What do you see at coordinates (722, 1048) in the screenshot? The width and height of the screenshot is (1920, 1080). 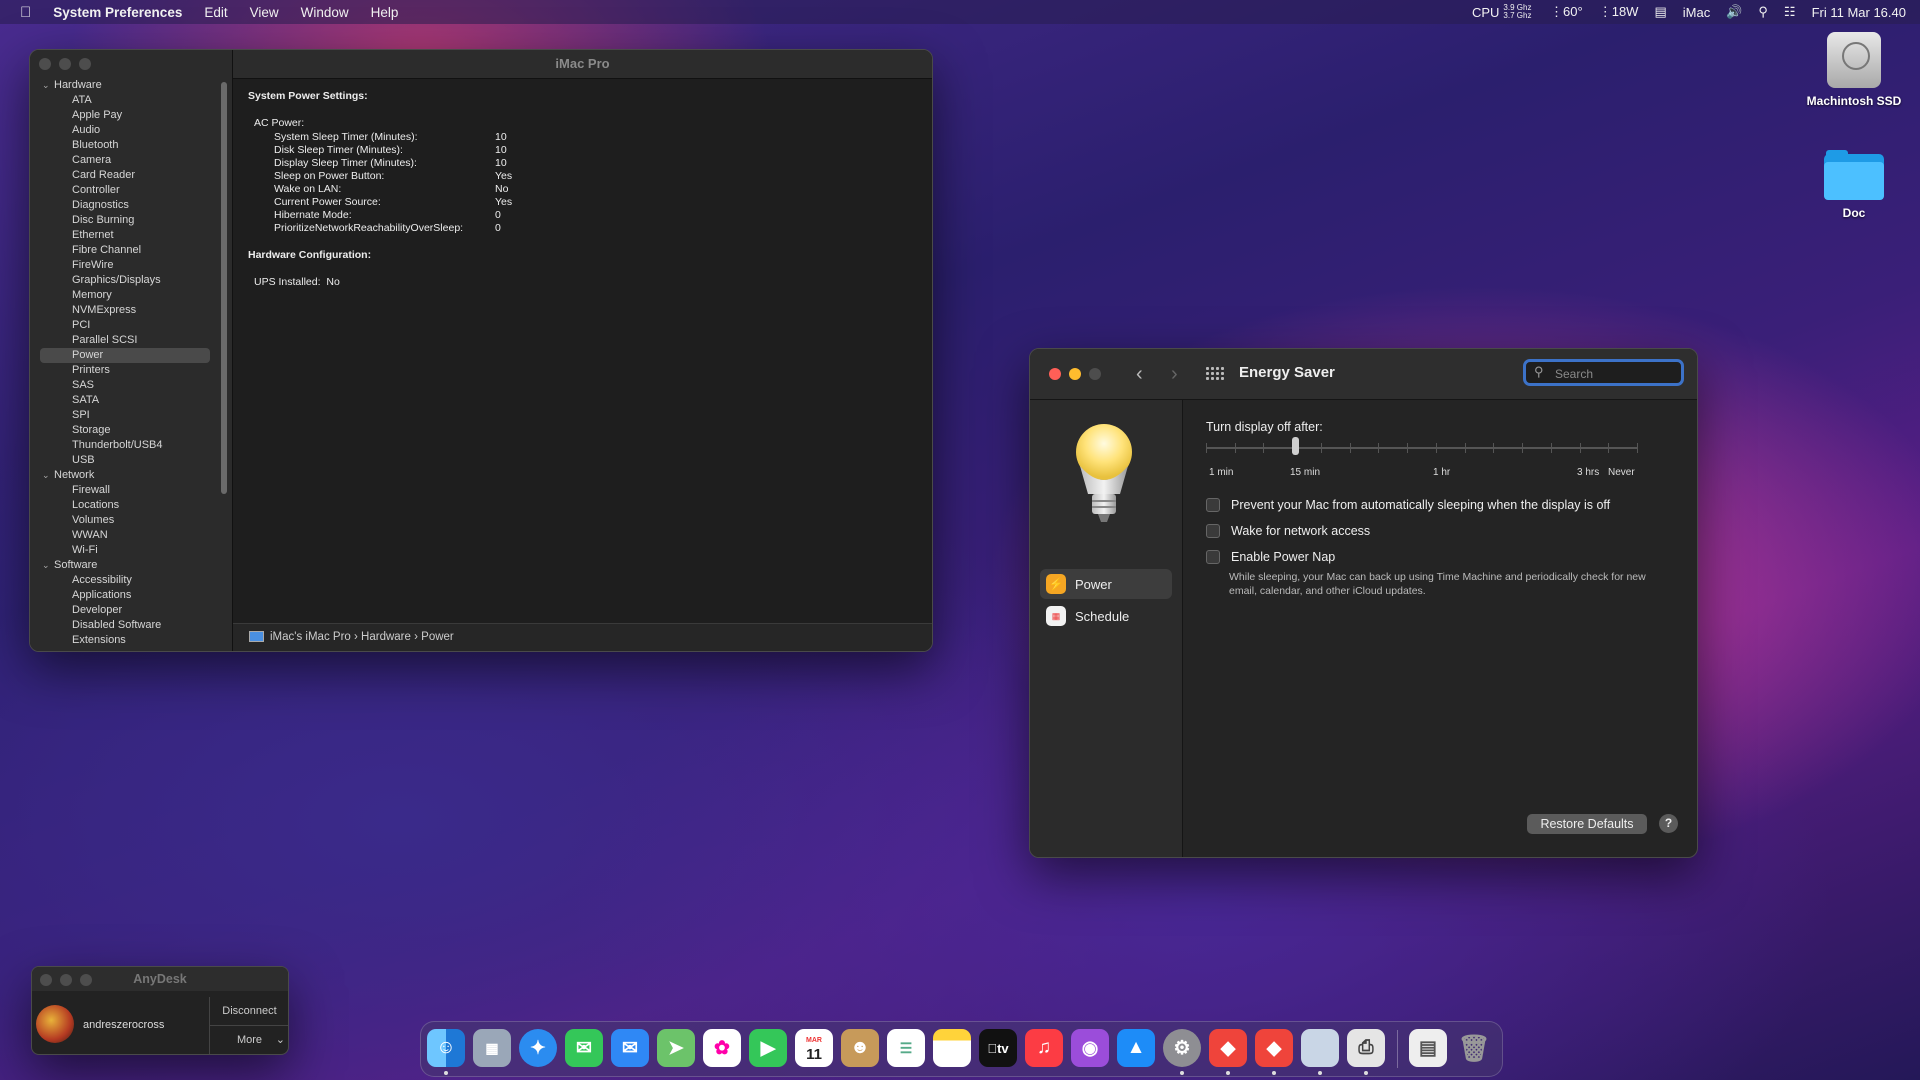 I see `photos-icon: ✿` at bounding box center [722, 1048].